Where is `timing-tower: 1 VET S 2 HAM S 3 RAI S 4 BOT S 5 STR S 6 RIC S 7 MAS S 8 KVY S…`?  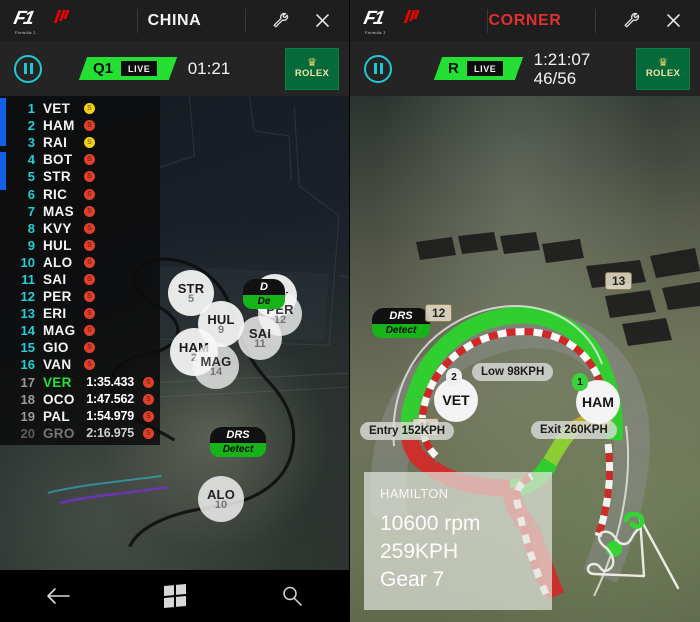 timing-tower: 1 VET S 2 HAM S 3 RAI S 4 BOT S 5 STR S 6 RIC S 7 MAS S 8 KVY S… is located at coordinates (80, 270).